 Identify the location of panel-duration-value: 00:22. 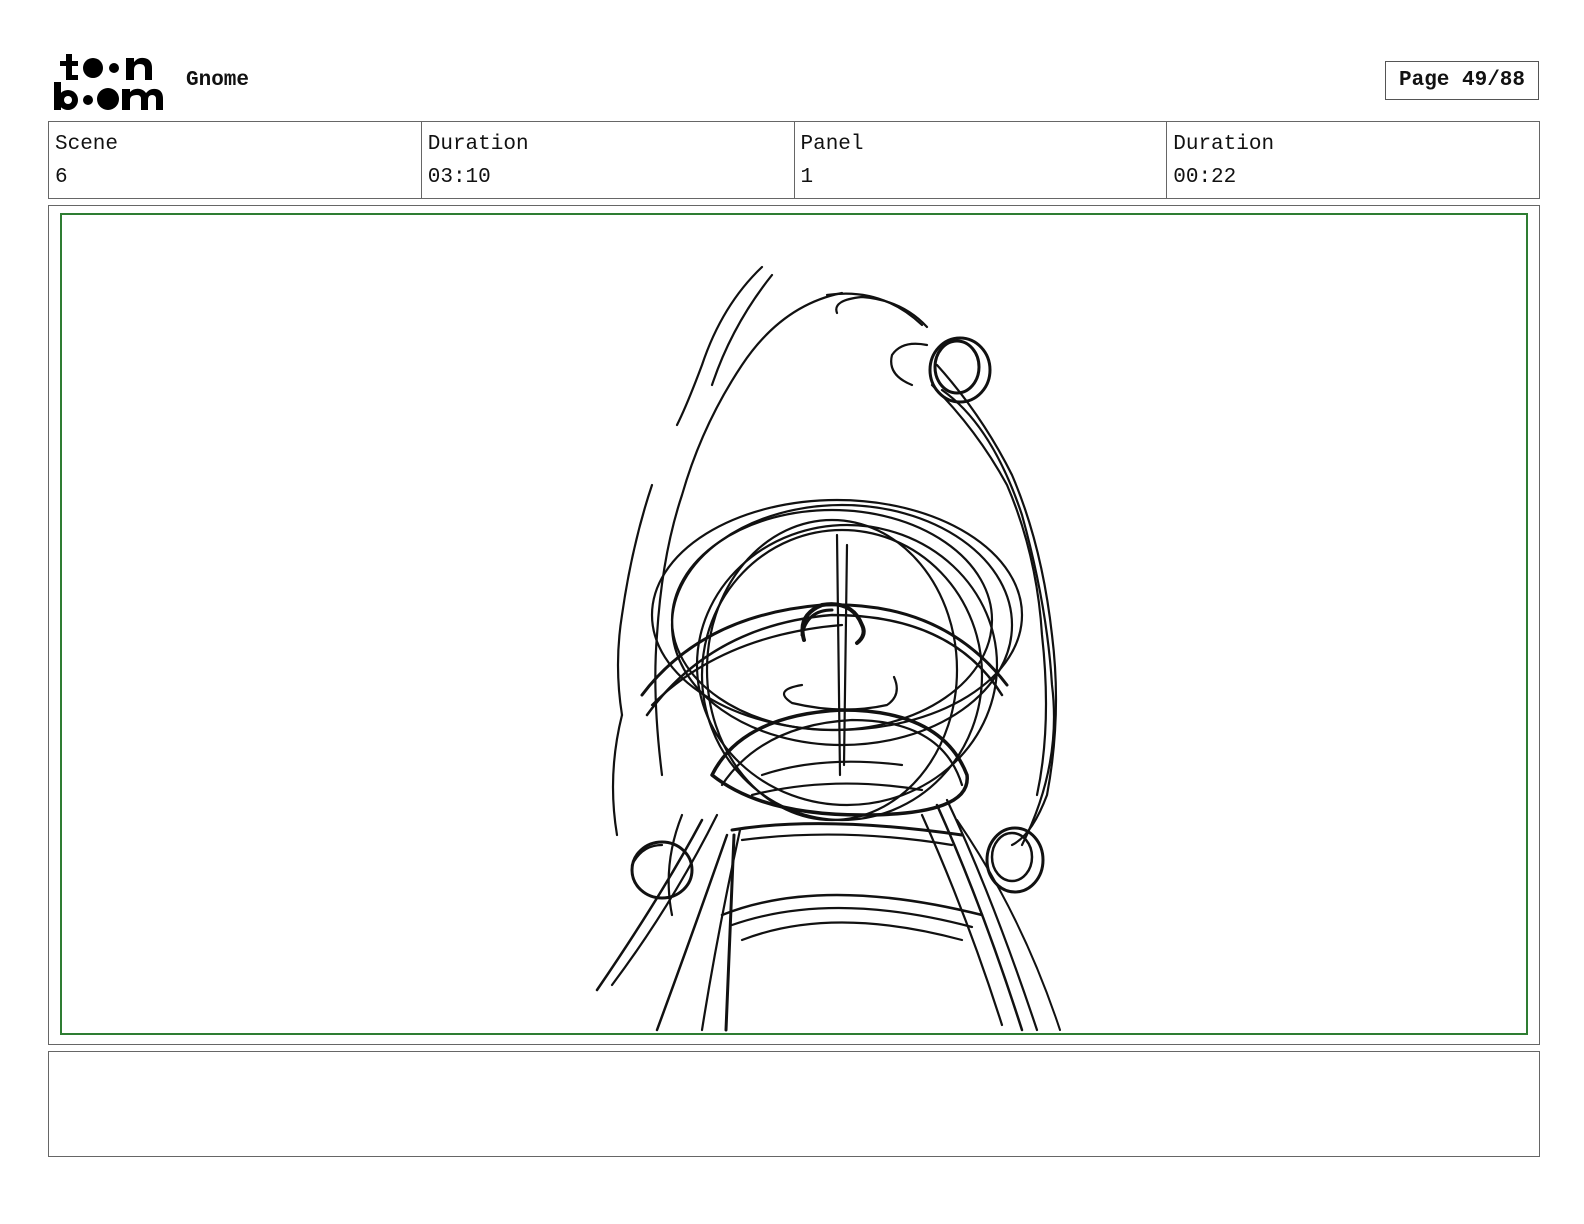
(1205, 177).